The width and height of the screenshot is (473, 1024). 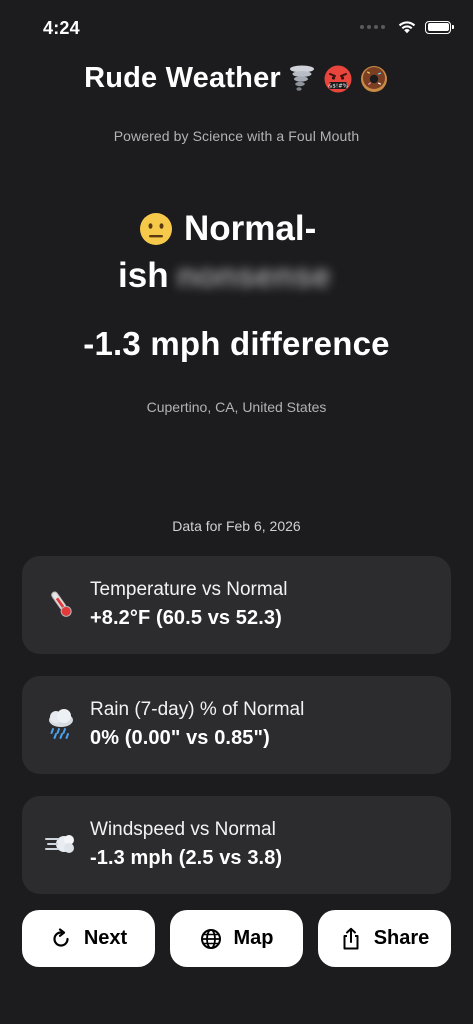 I want to click on difference-value: -1.3 mph difference, so click(x=236, y=343).